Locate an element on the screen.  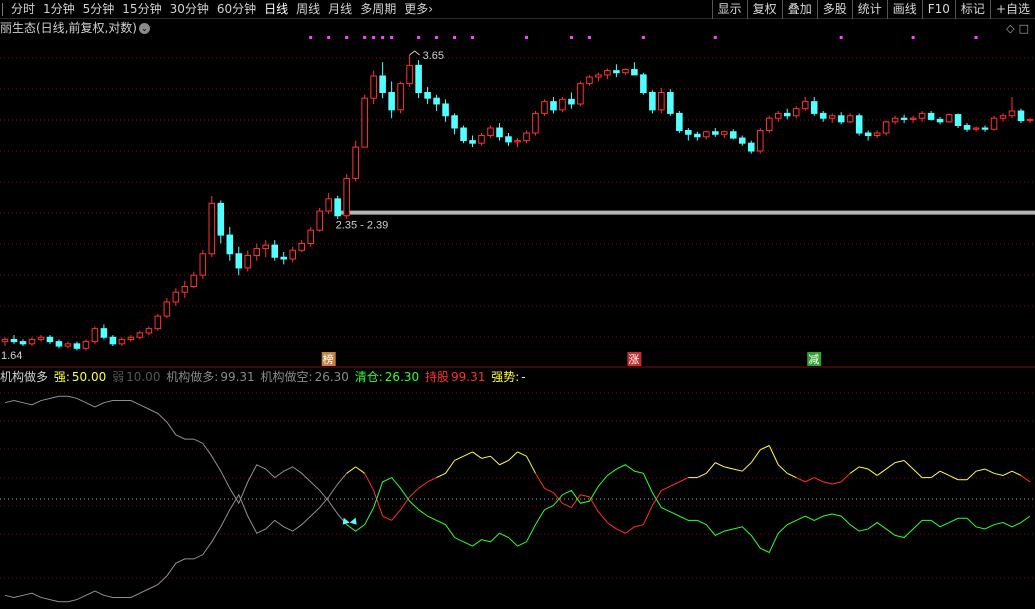
event-marker-label: 榜 is located at coordinates (328, 359).